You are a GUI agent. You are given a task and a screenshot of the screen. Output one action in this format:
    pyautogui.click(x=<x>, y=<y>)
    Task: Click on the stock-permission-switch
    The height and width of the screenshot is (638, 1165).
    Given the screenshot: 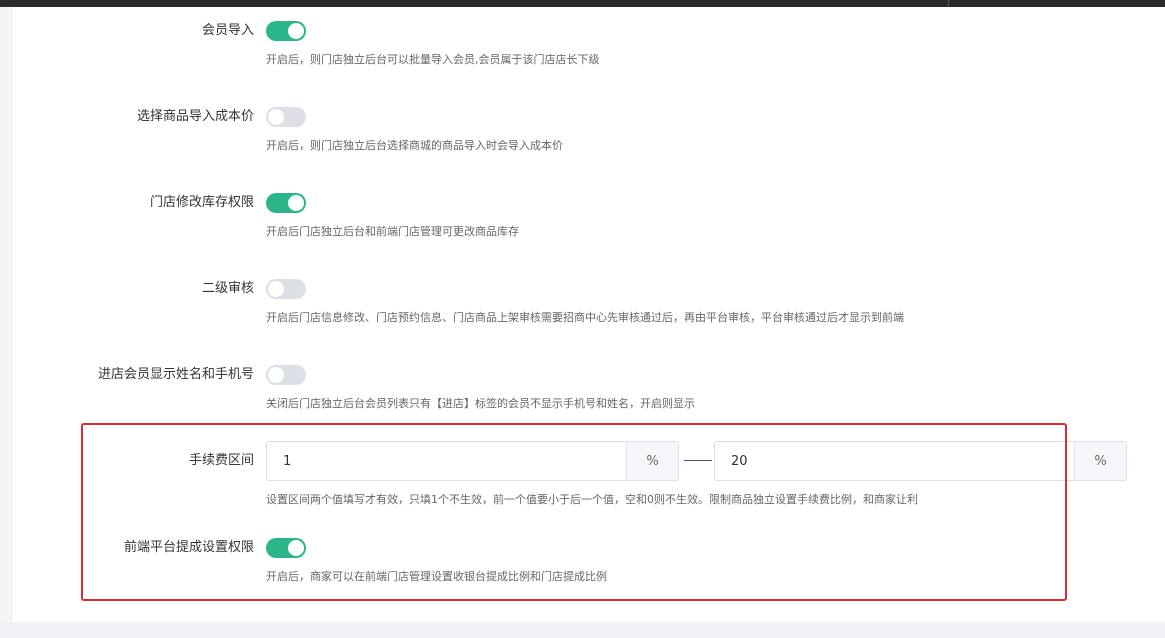 What is the action you would take?
    pyautogui.click(x=286, y=203)
    